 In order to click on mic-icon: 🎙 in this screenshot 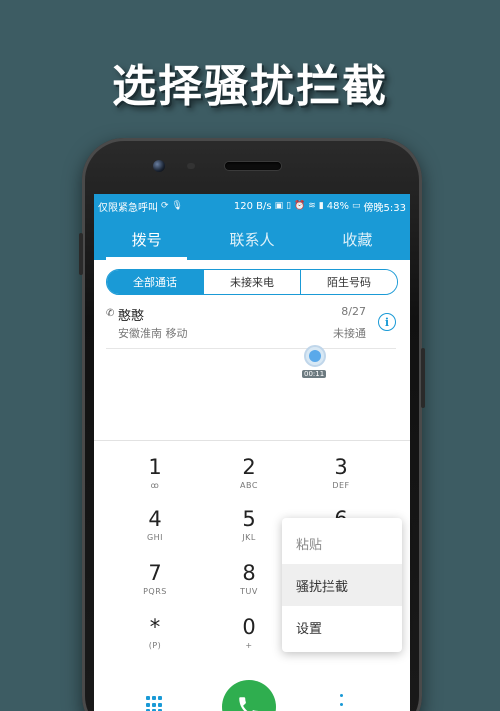, I will do `click(177, 206)`.